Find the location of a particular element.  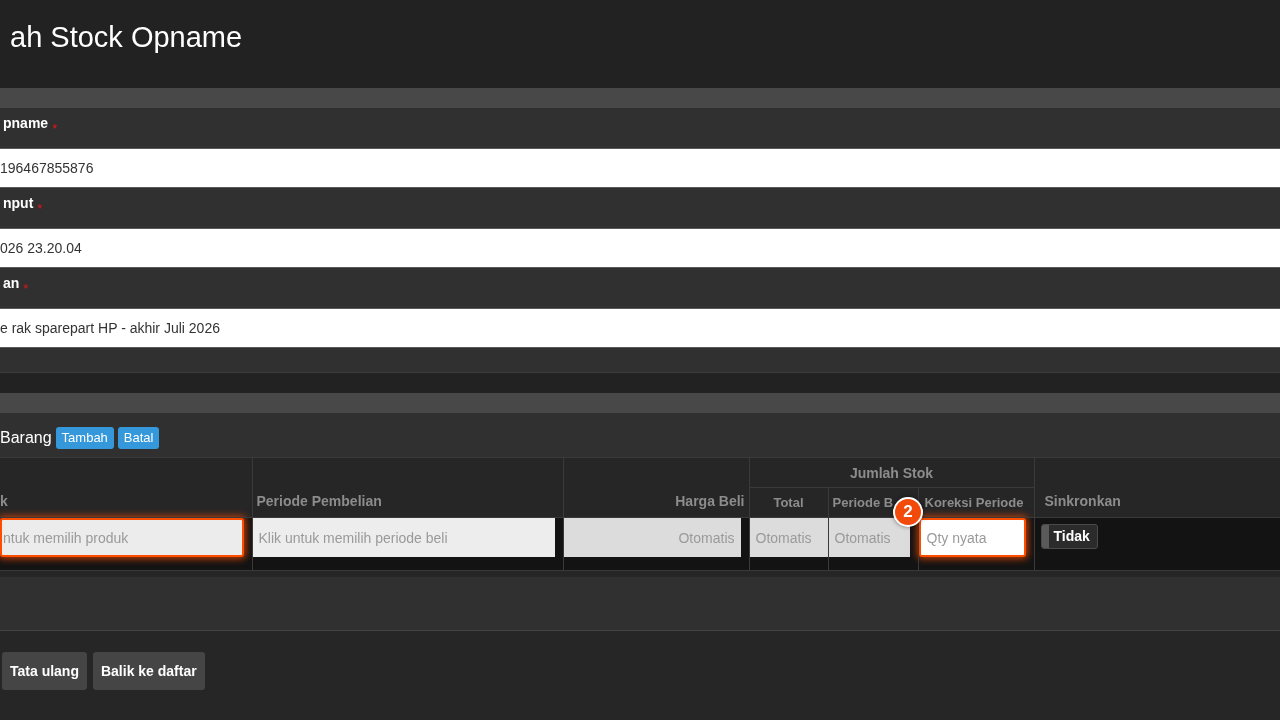

field-label: an is located at coordinates (11, 283).